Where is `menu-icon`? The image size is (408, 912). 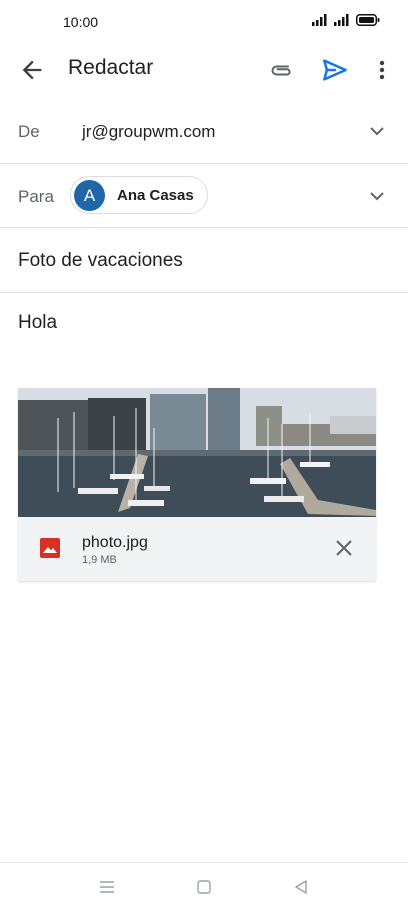
menu-icon is located at coordinates (107, 887).